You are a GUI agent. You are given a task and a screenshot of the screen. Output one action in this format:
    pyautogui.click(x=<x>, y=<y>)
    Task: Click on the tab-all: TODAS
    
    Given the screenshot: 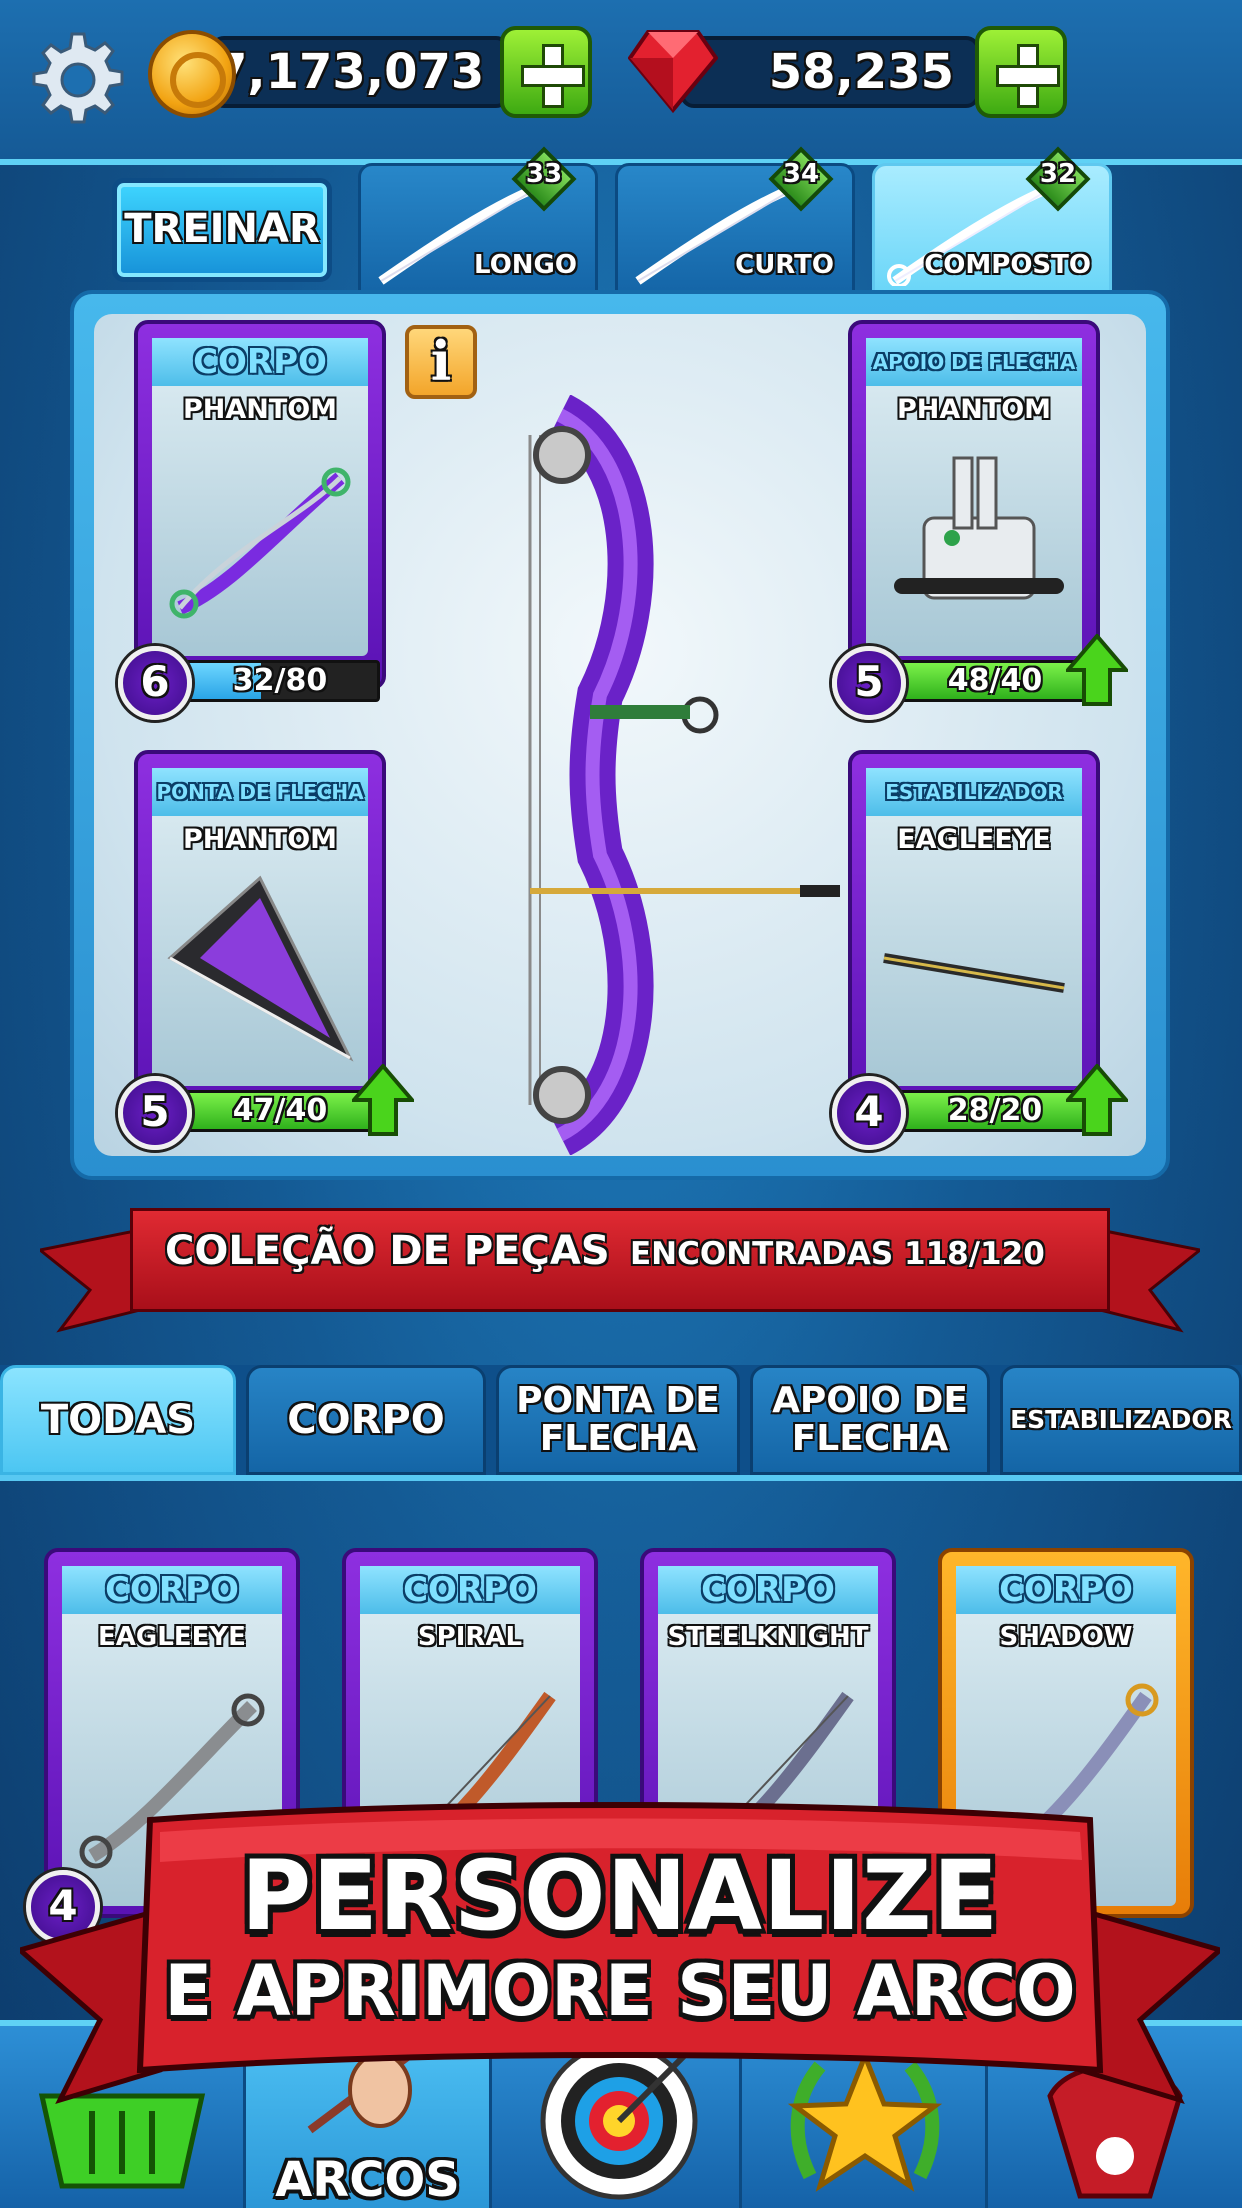 What is the action you would take?
    pyautogui.click(x=118, y=1420)
    